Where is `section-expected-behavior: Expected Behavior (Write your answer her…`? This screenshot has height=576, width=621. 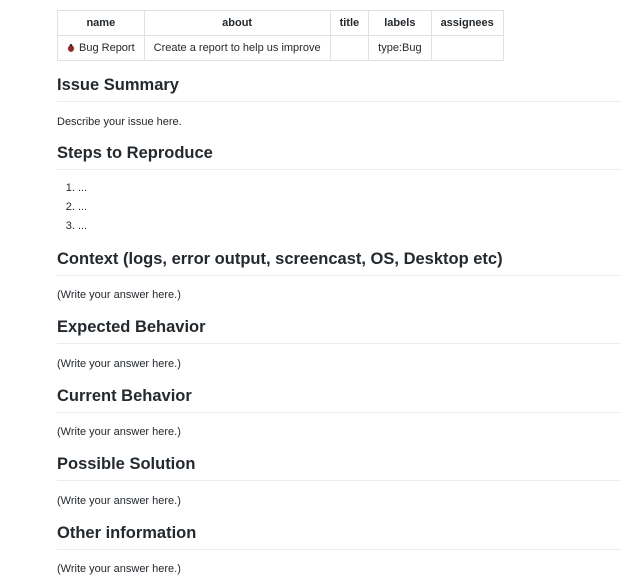
section-expected-behavior: Expected Behavior (Write your answer her… is located at coordinates (339, 344).